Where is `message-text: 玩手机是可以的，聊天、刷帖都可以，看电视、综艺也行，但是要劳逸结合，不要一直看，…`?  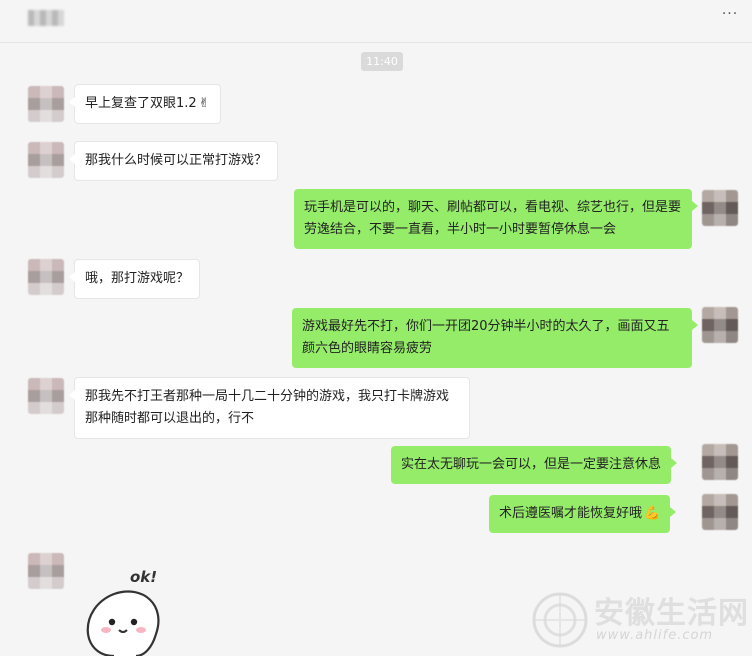 message-text: 玩手机是可以的，聊天、刷帖都可以，看电视、综艺也行，但是要劳逸结合，不要一直看，… is located at coordinates (493, 218).